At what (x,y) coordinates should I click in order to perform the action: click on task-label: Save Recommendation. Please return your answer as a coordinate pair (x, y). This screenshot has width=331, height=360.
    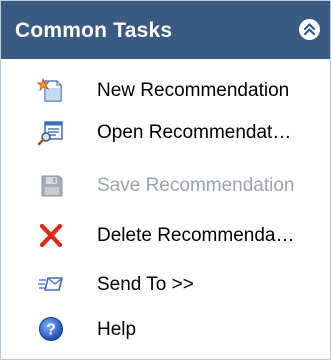
    Looking at the image, I should click on (196, 185).